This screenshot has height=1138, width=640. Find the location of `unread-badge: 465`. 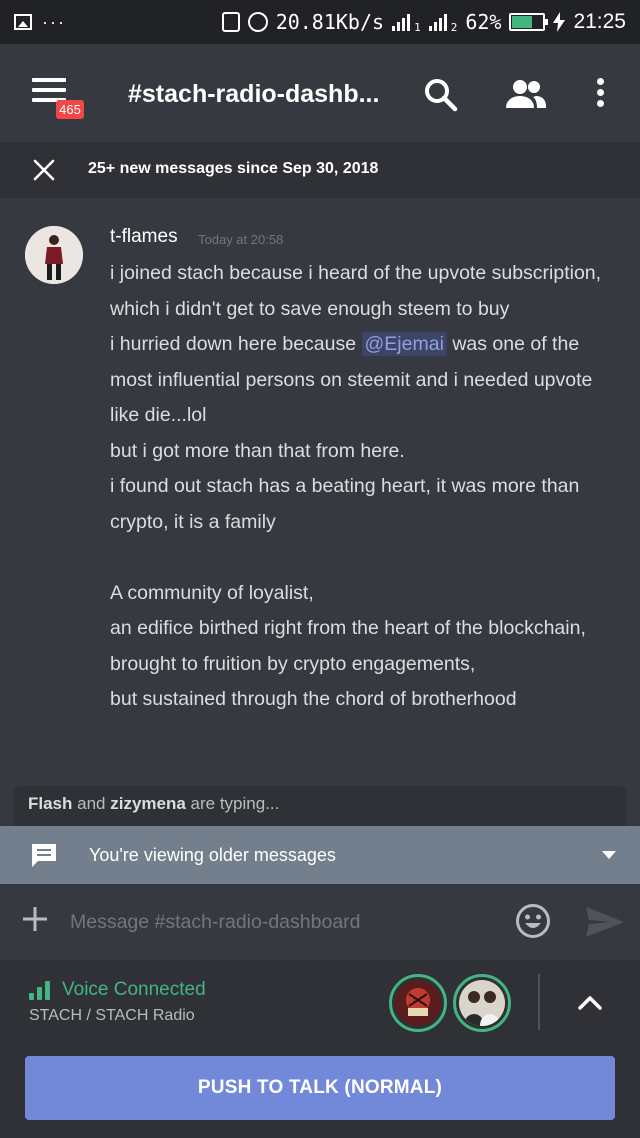

unread-badge: 465 is located at coordinates (70, 109).